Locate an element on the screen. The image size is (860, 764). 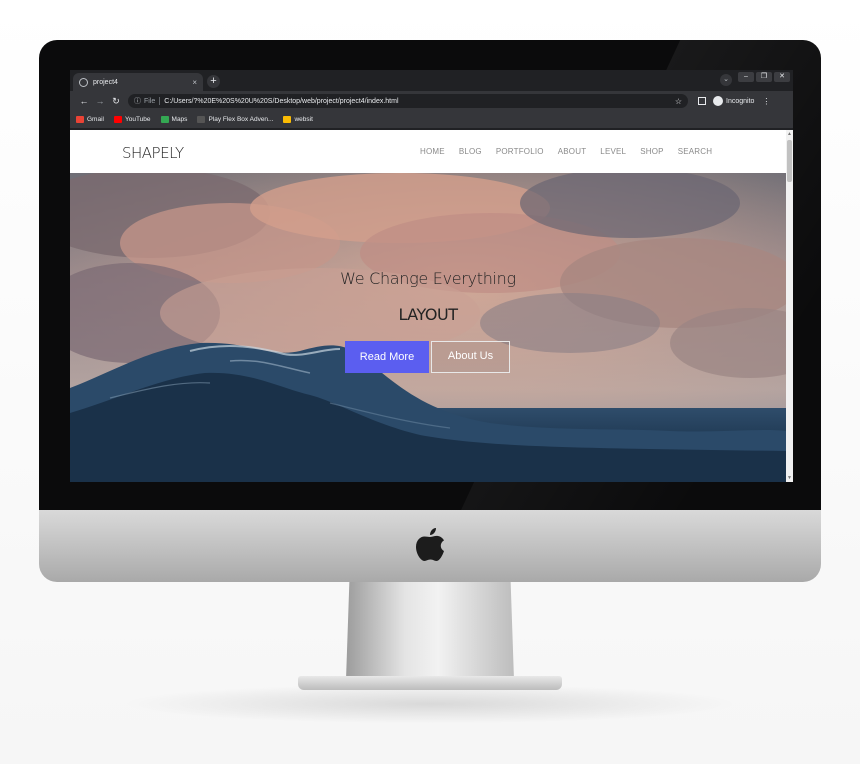
youtube-icon is located at coordinates (117, 119).